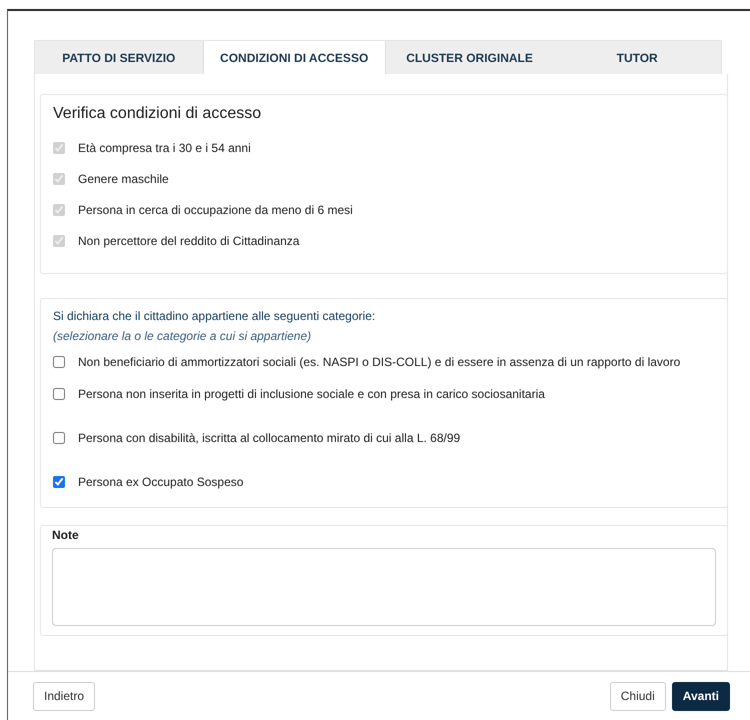 This screenshot has height=720, width=750. I want to click on hint-text: (selezionare la o le categorie a cui si appartiene), so click(182, 336).